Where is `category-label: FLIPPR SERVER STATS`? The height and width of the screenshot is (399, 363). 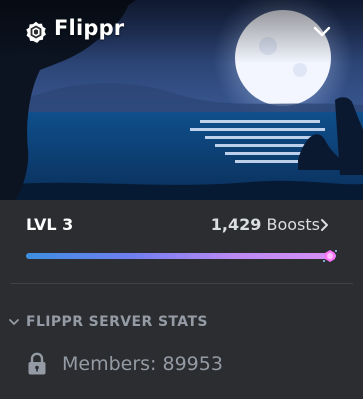
category-label: FLIPPR SERVER STATS is located at coordinates (117, 322).